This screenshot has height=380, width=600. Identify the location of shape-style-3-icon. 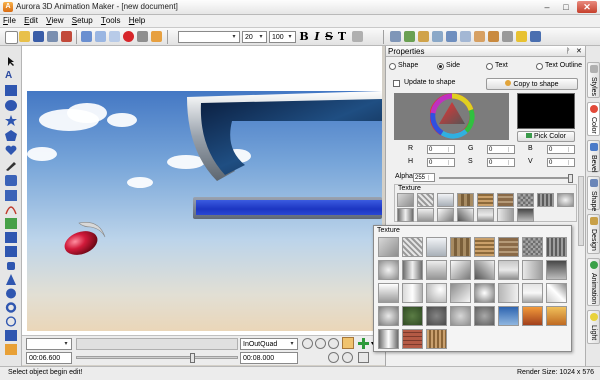
(423, 36).